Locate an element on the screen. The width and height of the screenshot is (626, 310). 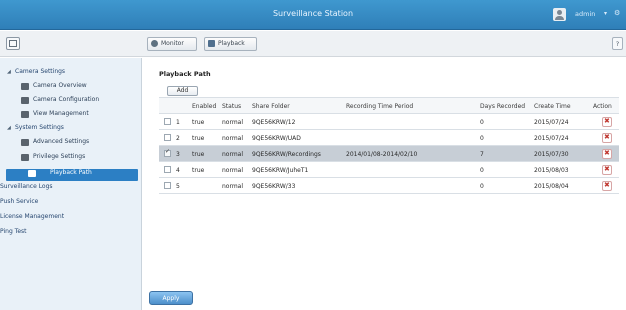
window-icon is located at coordinates (13, 43).